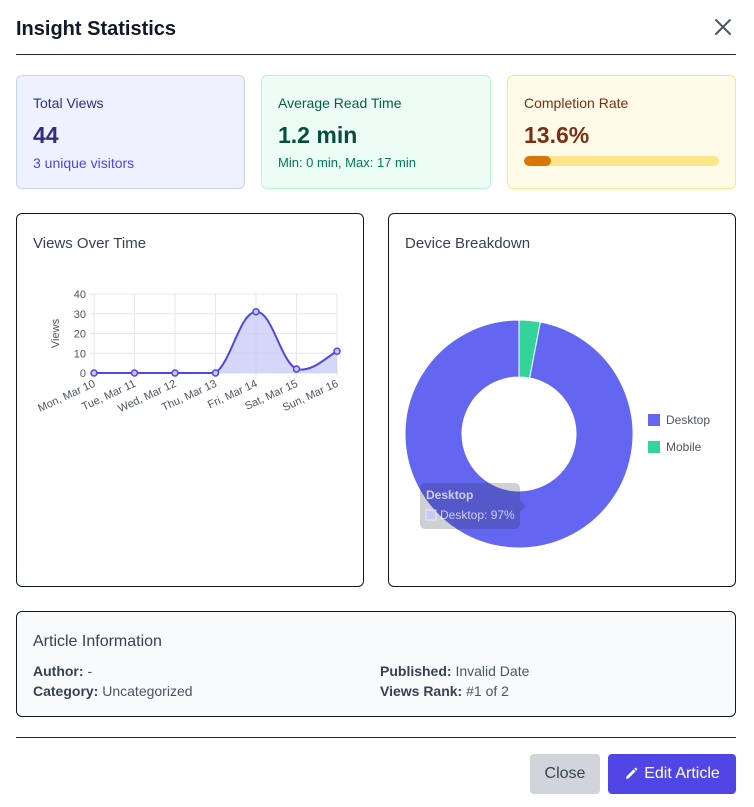  Describe the element at coordinates (621, 132) in the screenshot. I see `completion-rate-card: Completion Rate 13.6%` at that location.